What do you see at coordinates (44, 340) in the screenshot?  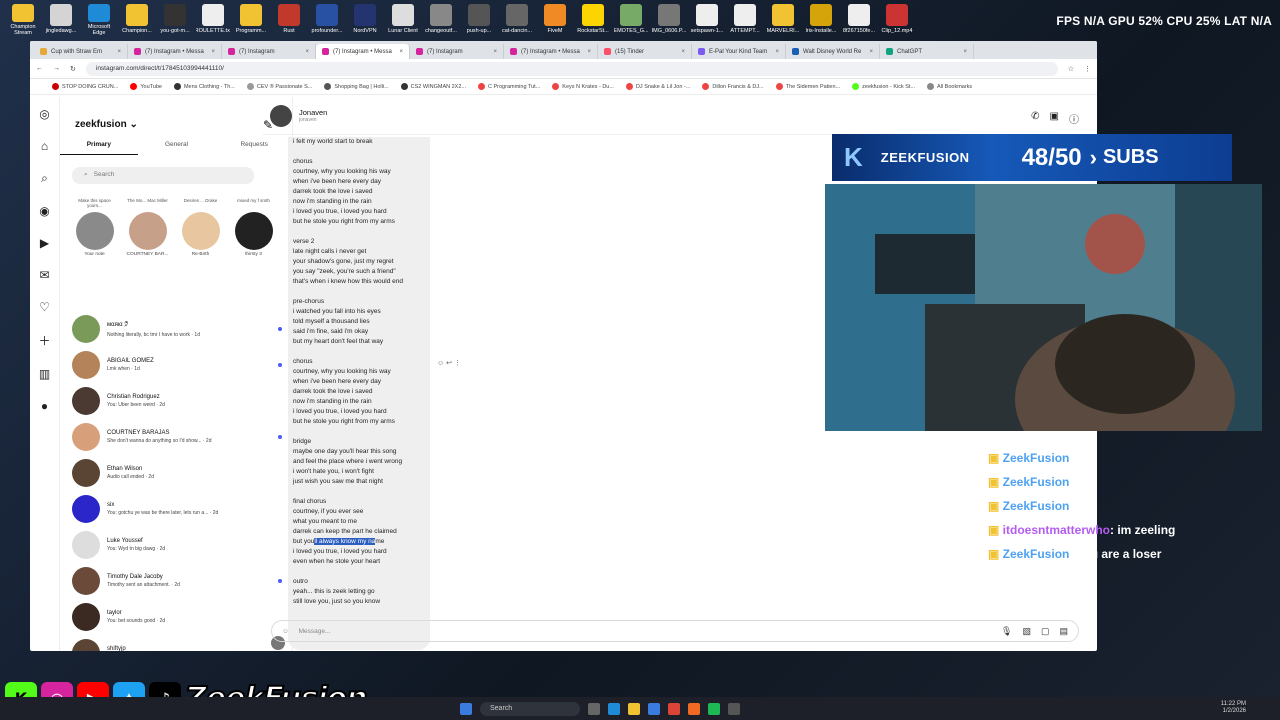 I see `create-icon: ＋` at bounding box center [44, 340].